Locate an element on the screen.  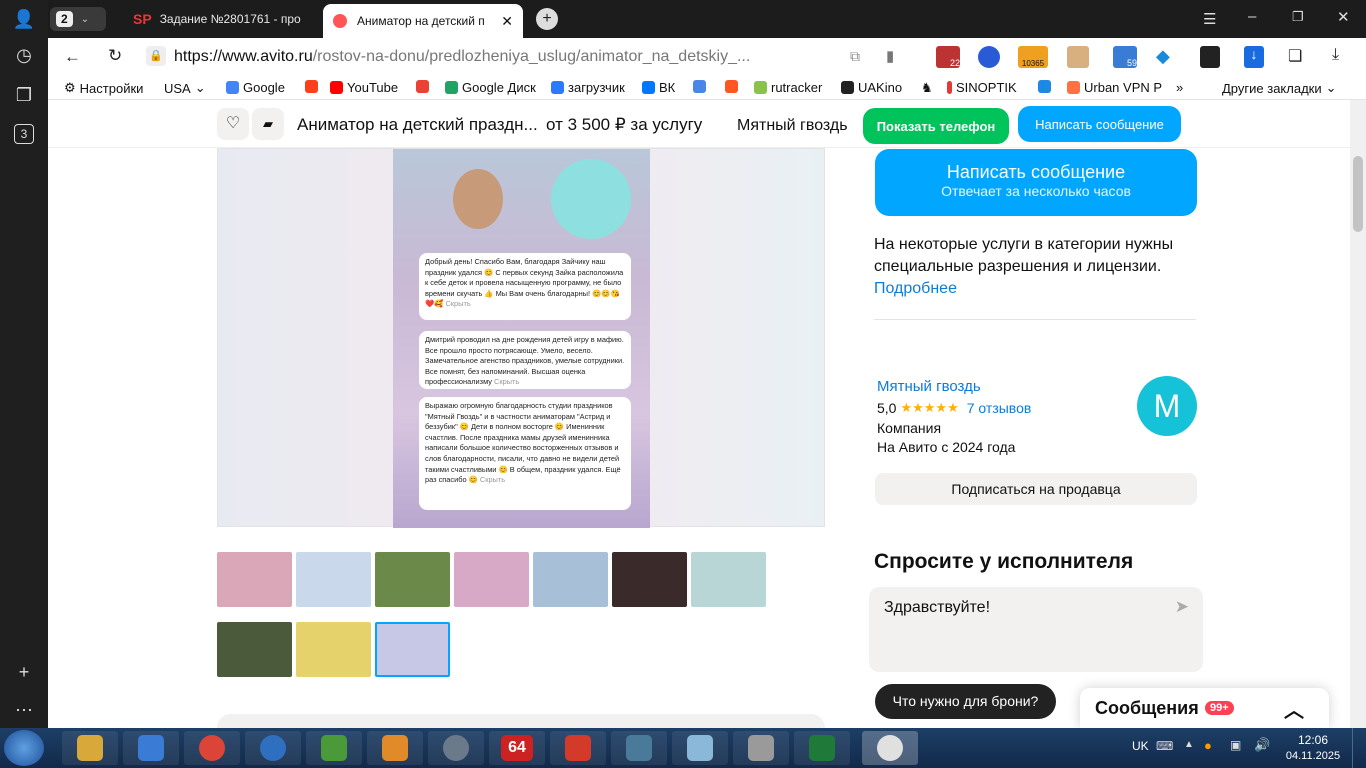
explorer-app is located at coordinates (90, 748).